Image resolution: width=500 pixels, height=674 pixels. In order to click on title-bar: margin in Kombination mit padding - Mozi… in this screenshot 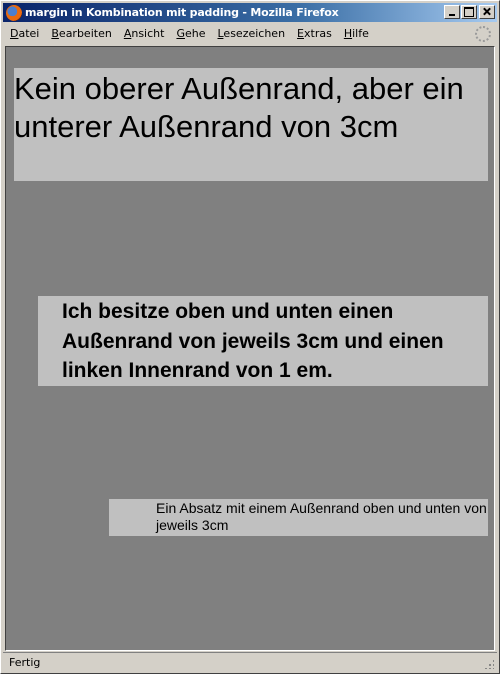, I will do `click(250, 12)`.